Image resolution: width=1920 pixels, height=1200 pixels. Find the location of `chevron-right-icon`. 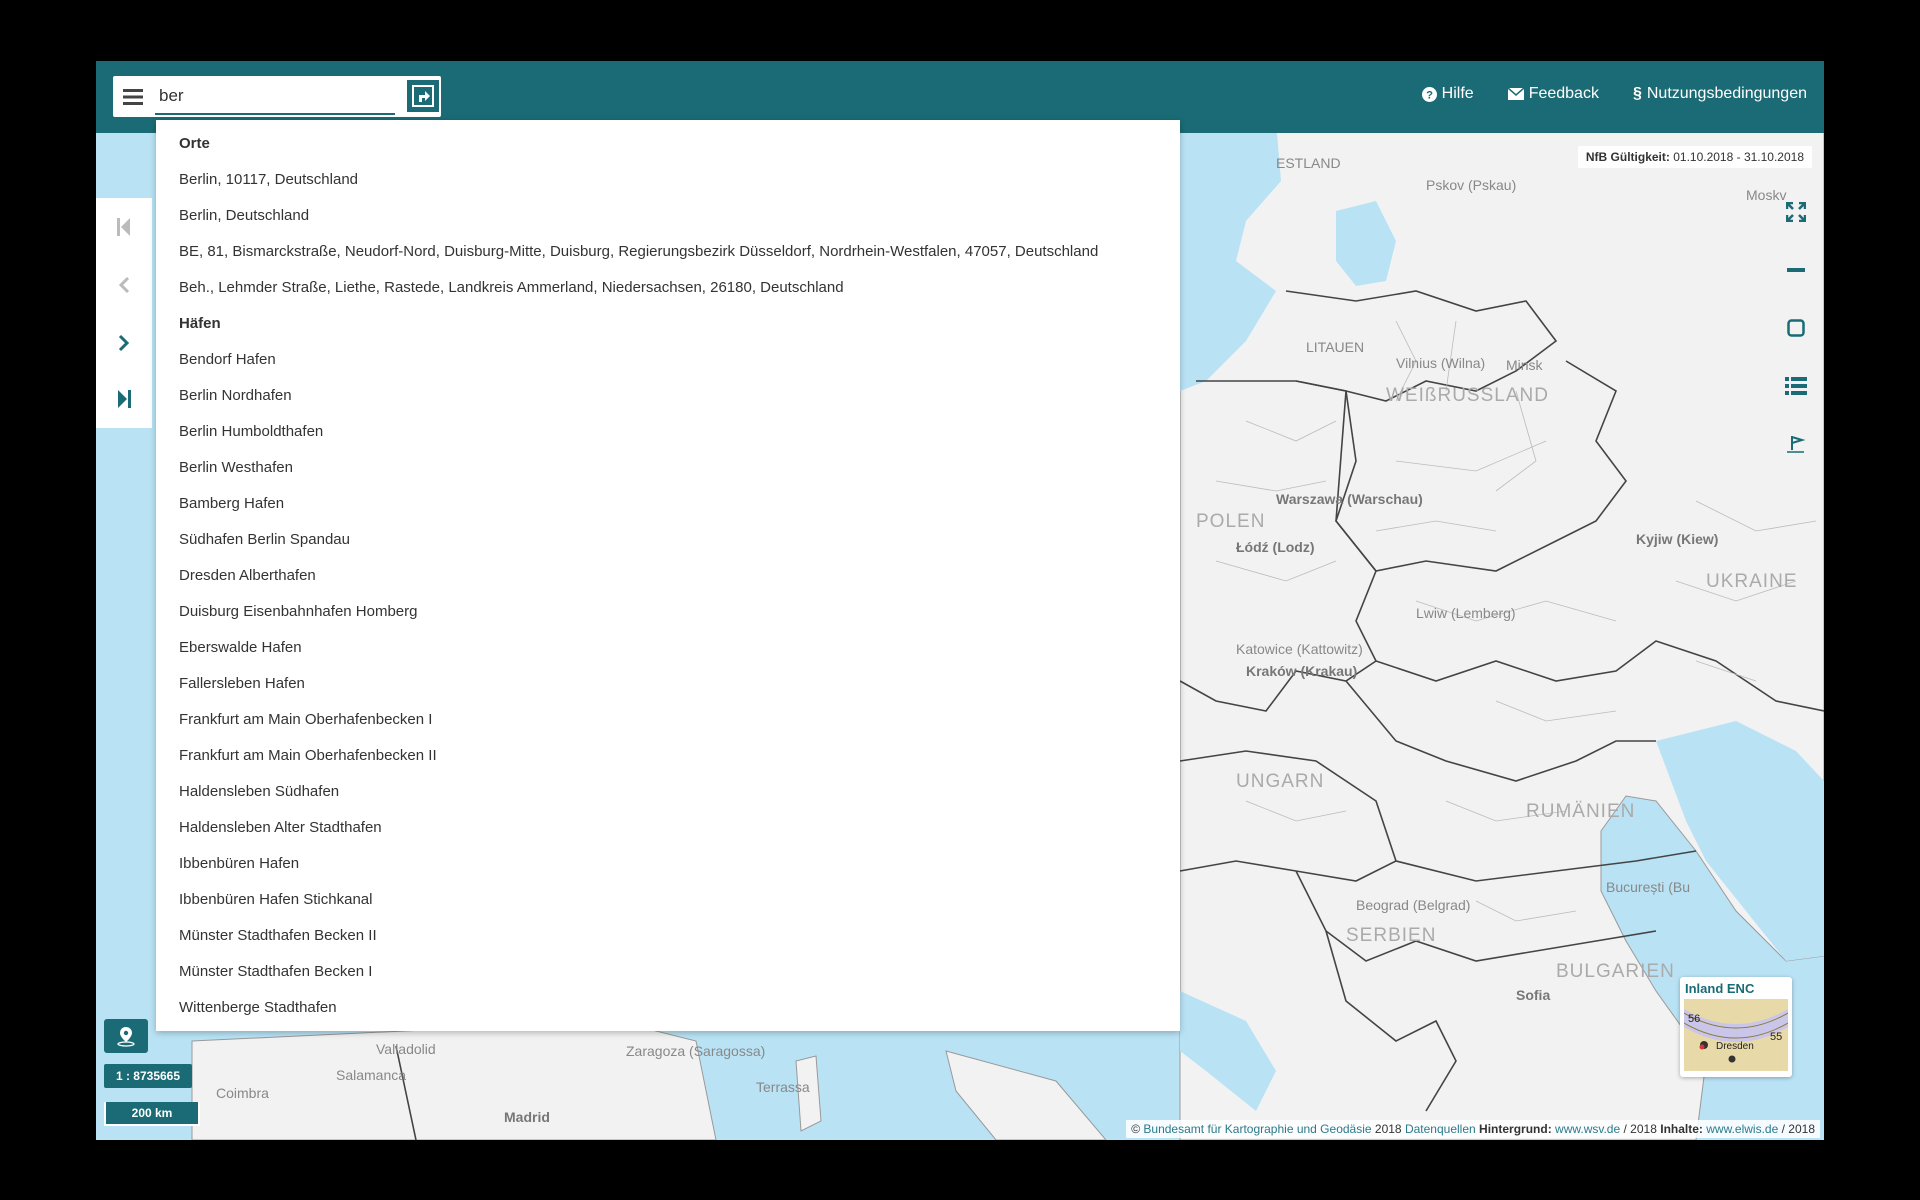

chevron-right-icon is located at coordinates (124, 343).